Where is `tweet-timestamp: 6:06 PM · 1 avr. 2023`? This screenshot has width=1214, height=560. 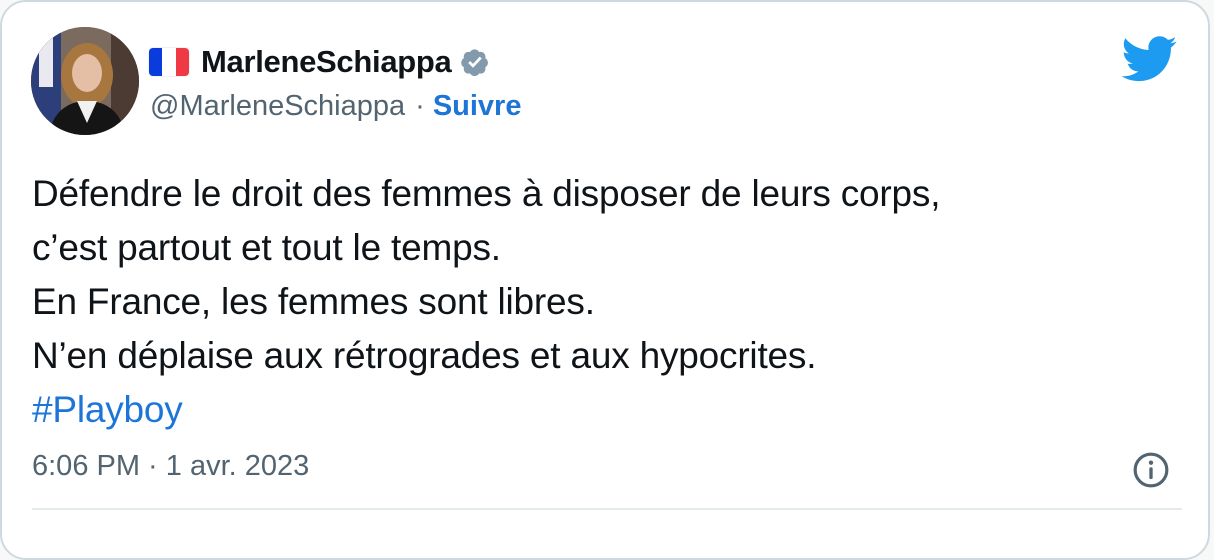 tweet-timestamp: 6:06 PM · 1 avr. 2023 is located at coordinates (170, 466).